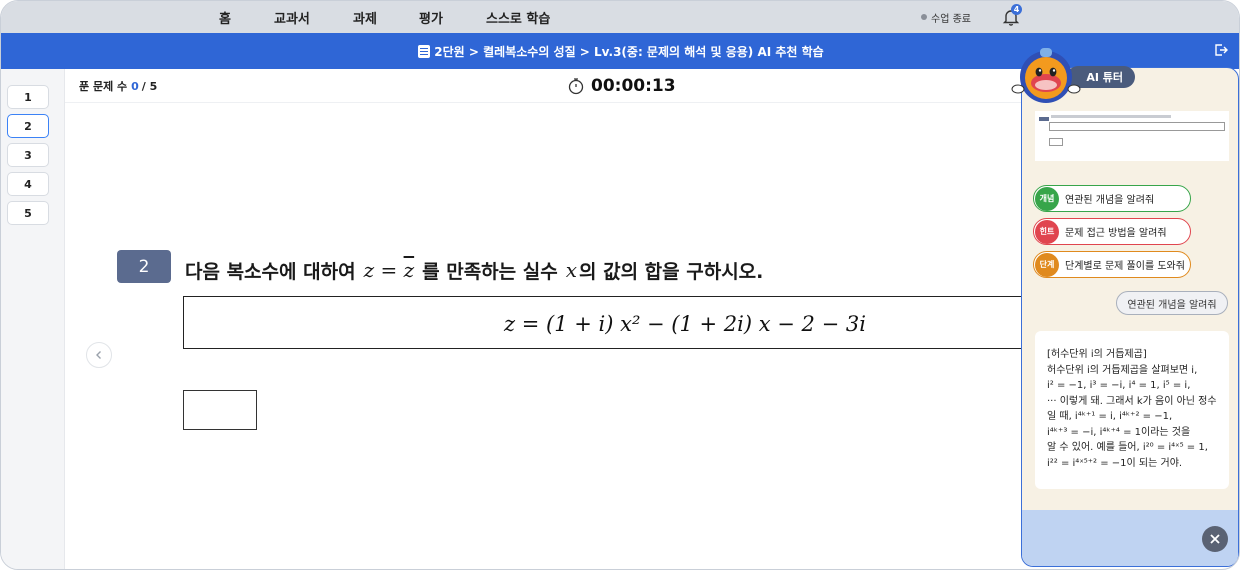  What do you see at coordinates (28, 213) in the screenshot?
I see `question-button-5: 5` at bounding box center [28, 213].